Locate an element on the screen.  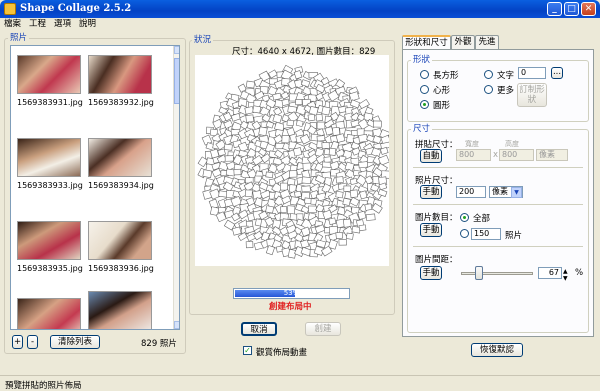
shape-more-radio is located at coordinates (488, 89).